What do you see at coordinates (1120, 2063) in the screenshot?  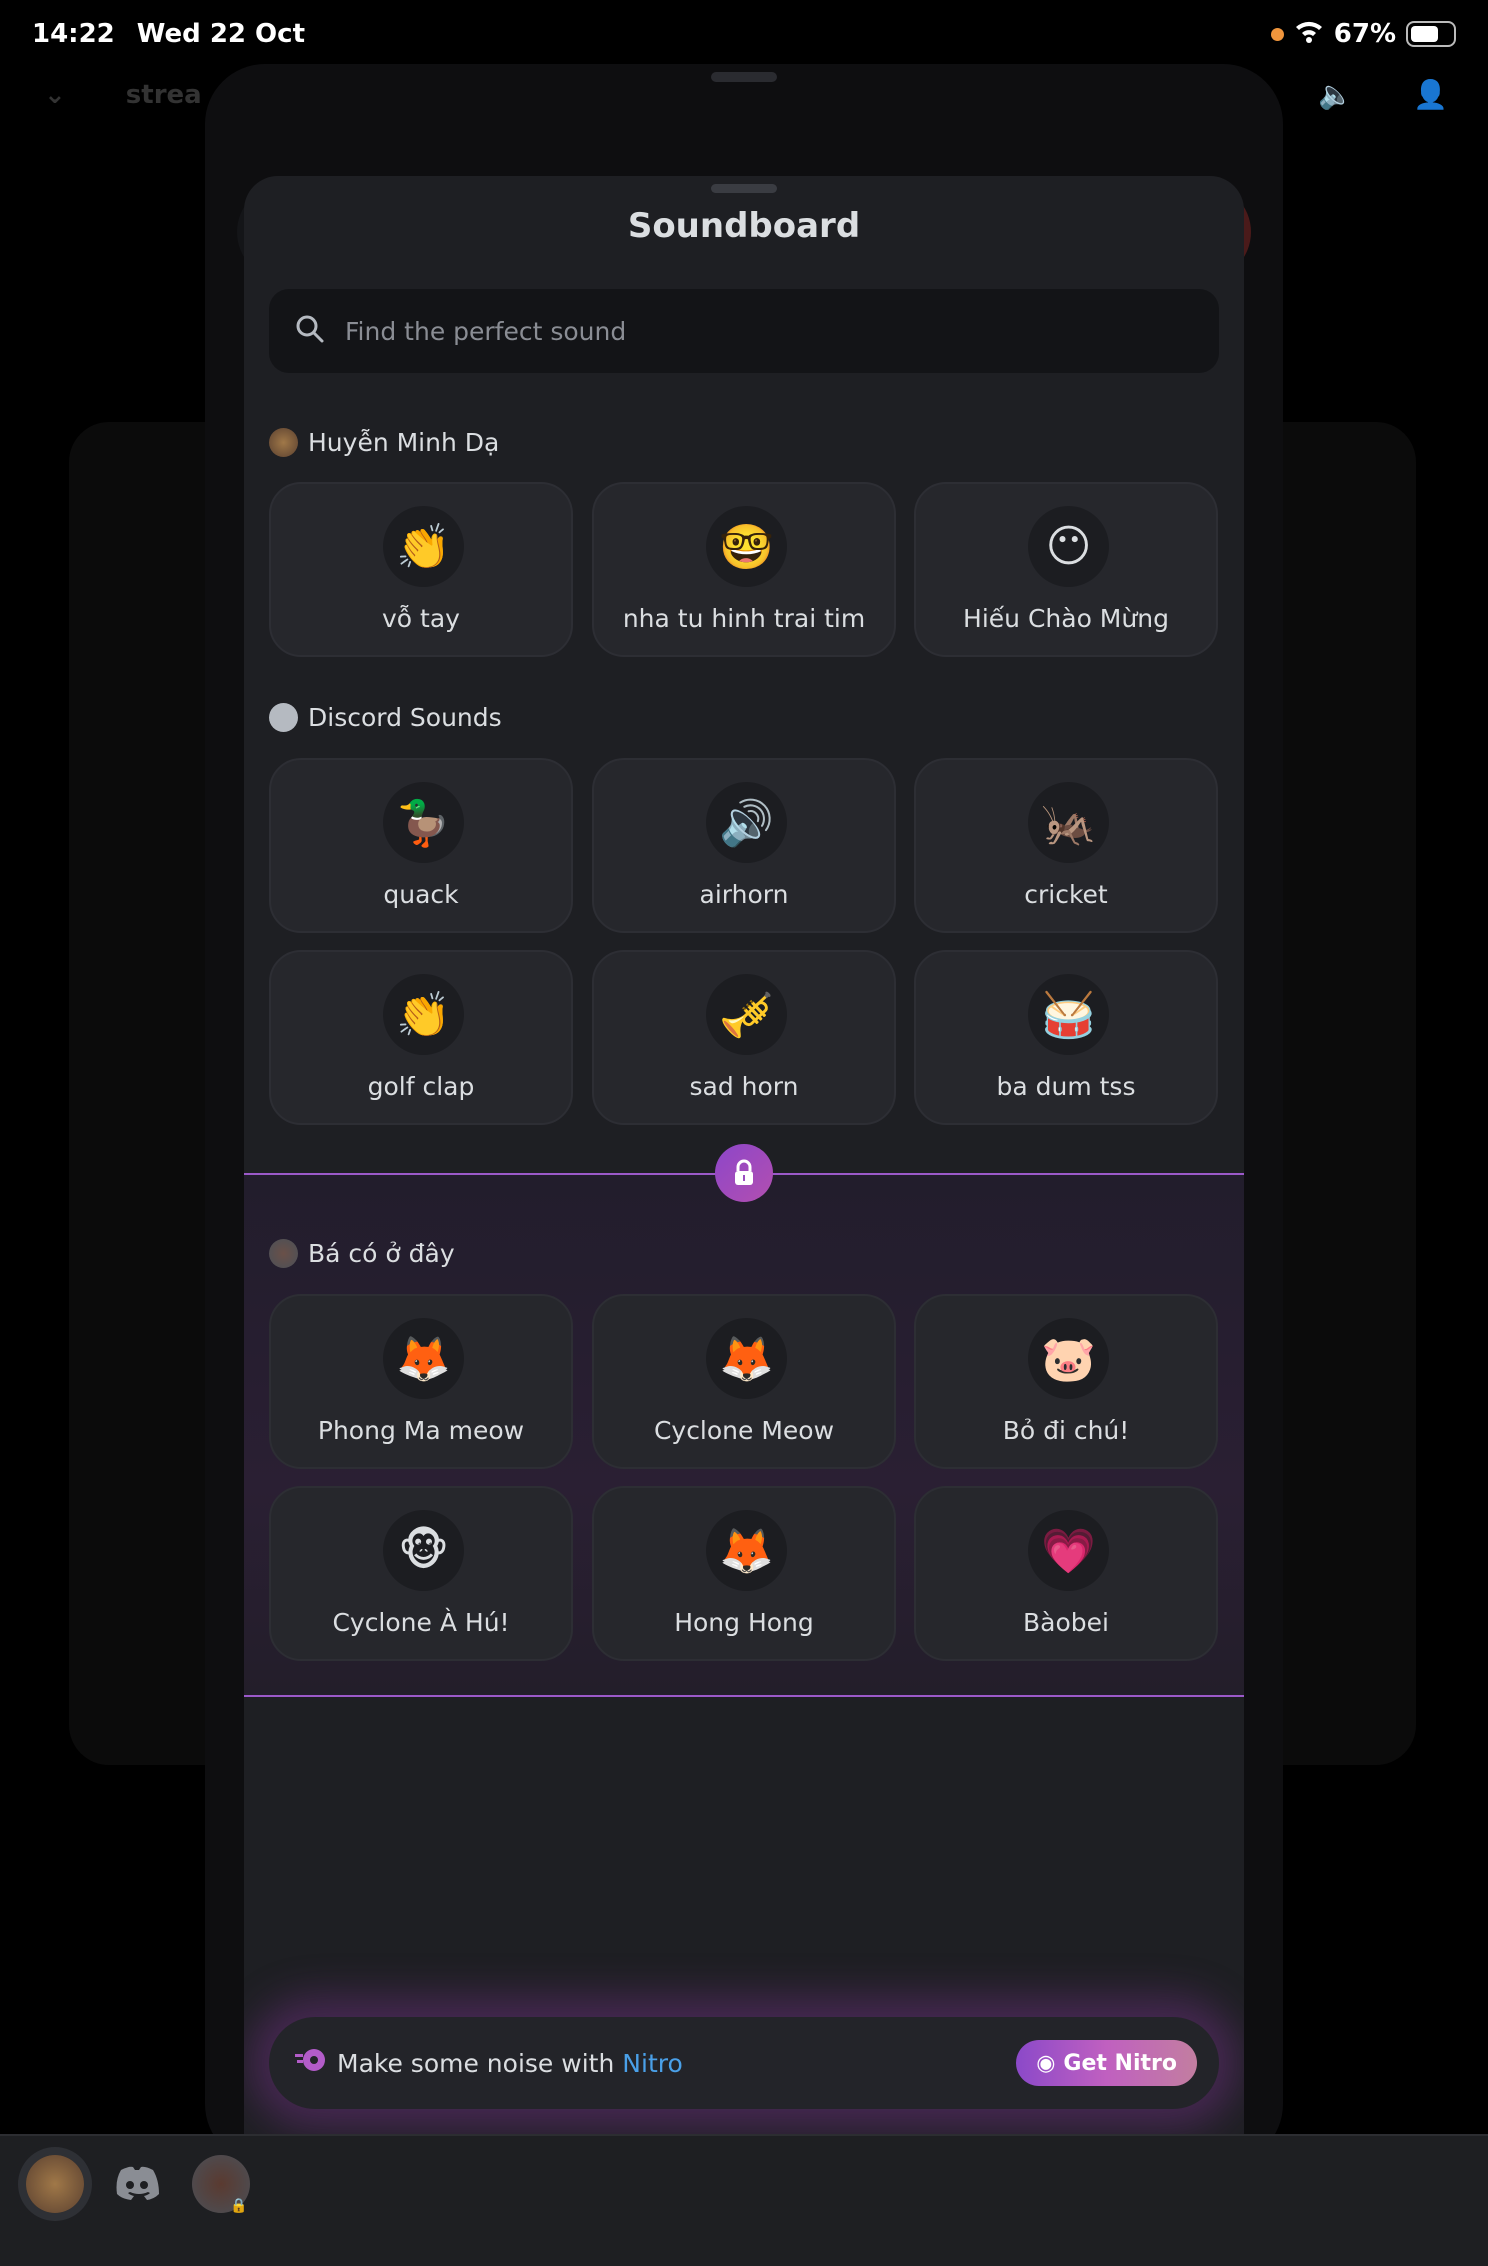 I see `get-nitro-label: Get Nitro` at bounding box center [1120, 2063].